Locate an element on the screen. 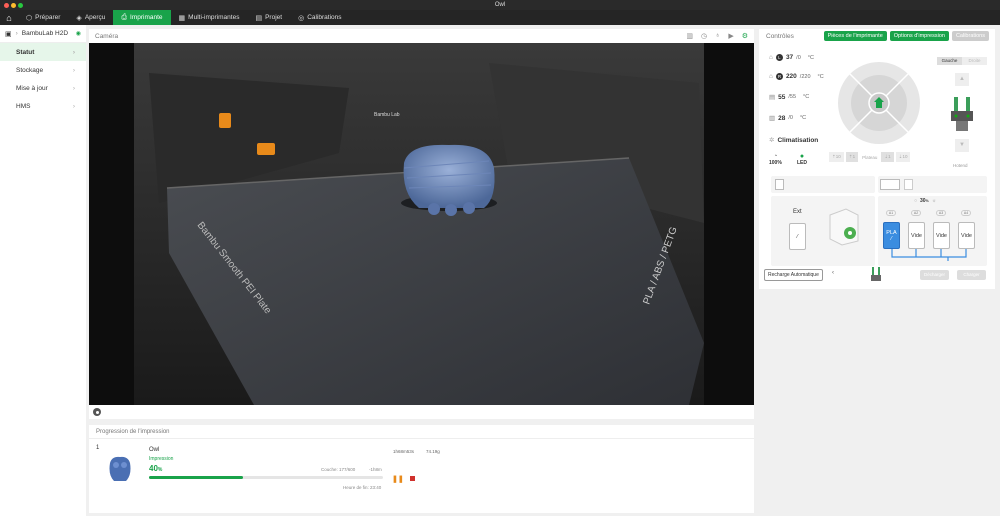  ams-slot-2: Vide is located at coordinates (916, 235).